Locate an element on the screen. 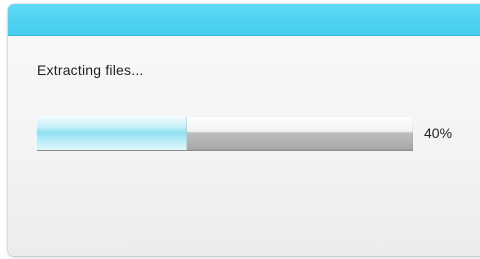 This screenshot has width=480, height=259. progress-percent: 40% is located at coordinates (438, 133).